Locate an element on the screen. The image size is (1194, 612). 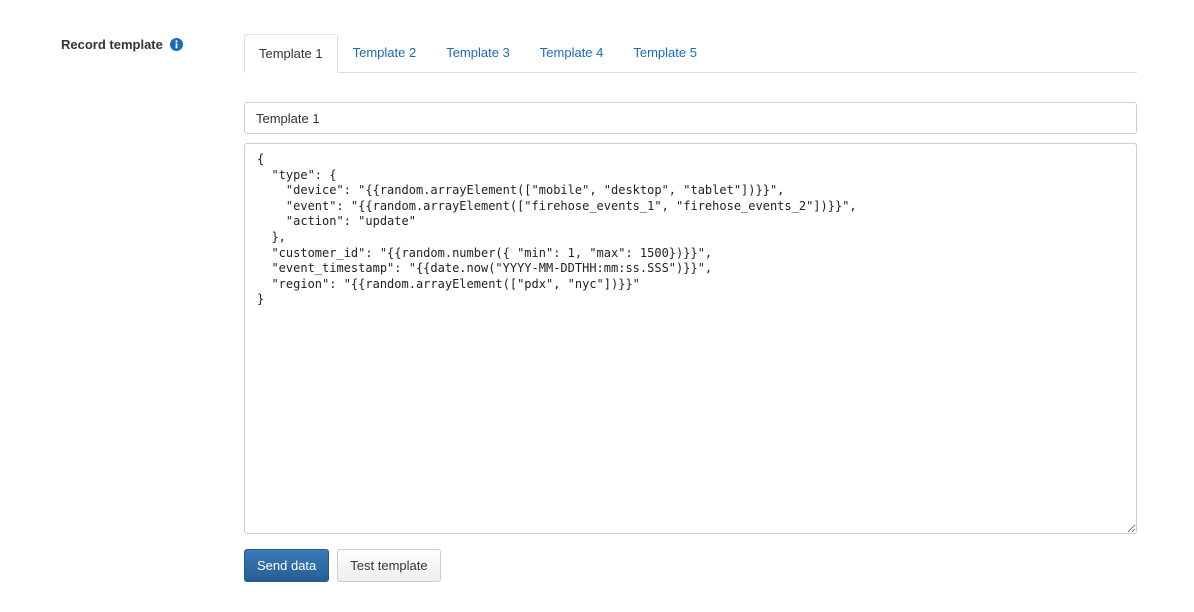
record-template-label-group: Record template is located at coordinates (122, 44).